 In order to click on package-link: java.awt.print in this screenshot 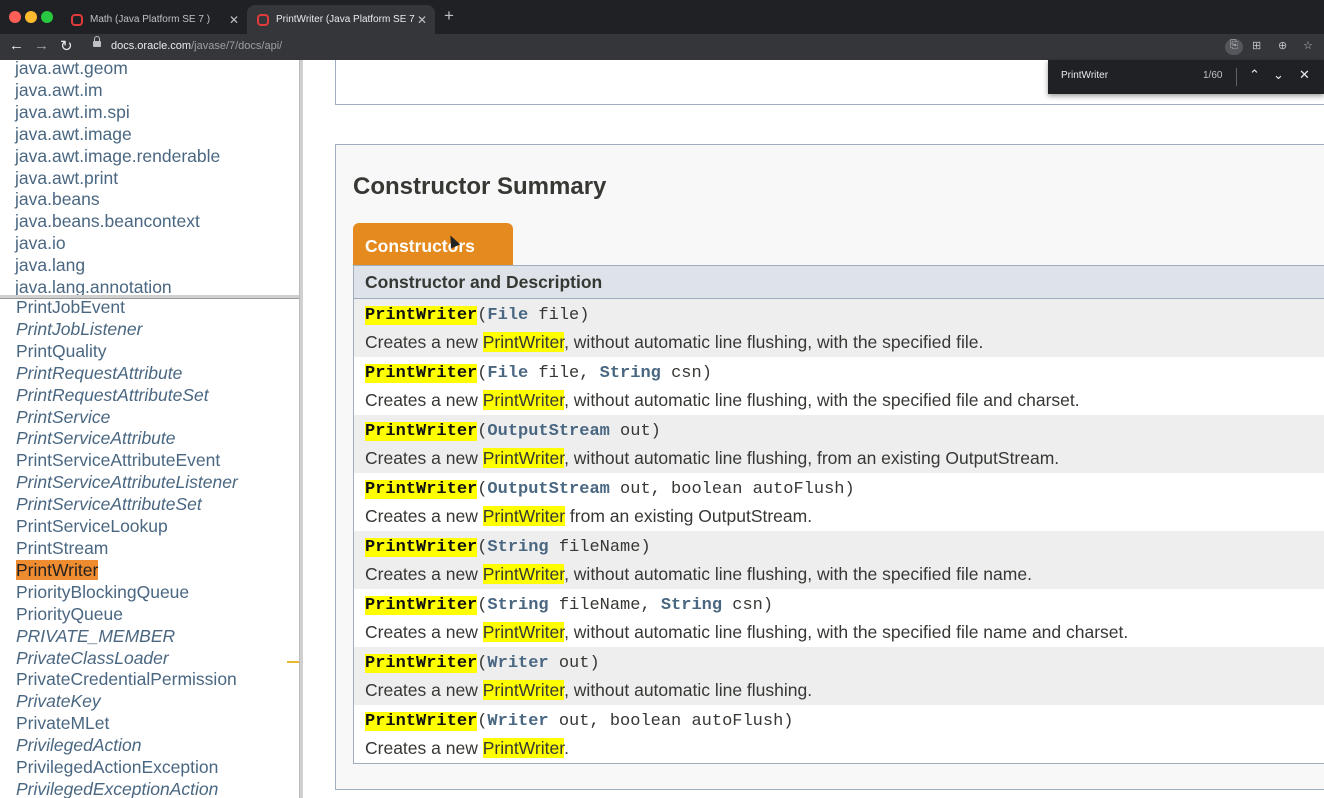, I will do `click(117, 179)`.